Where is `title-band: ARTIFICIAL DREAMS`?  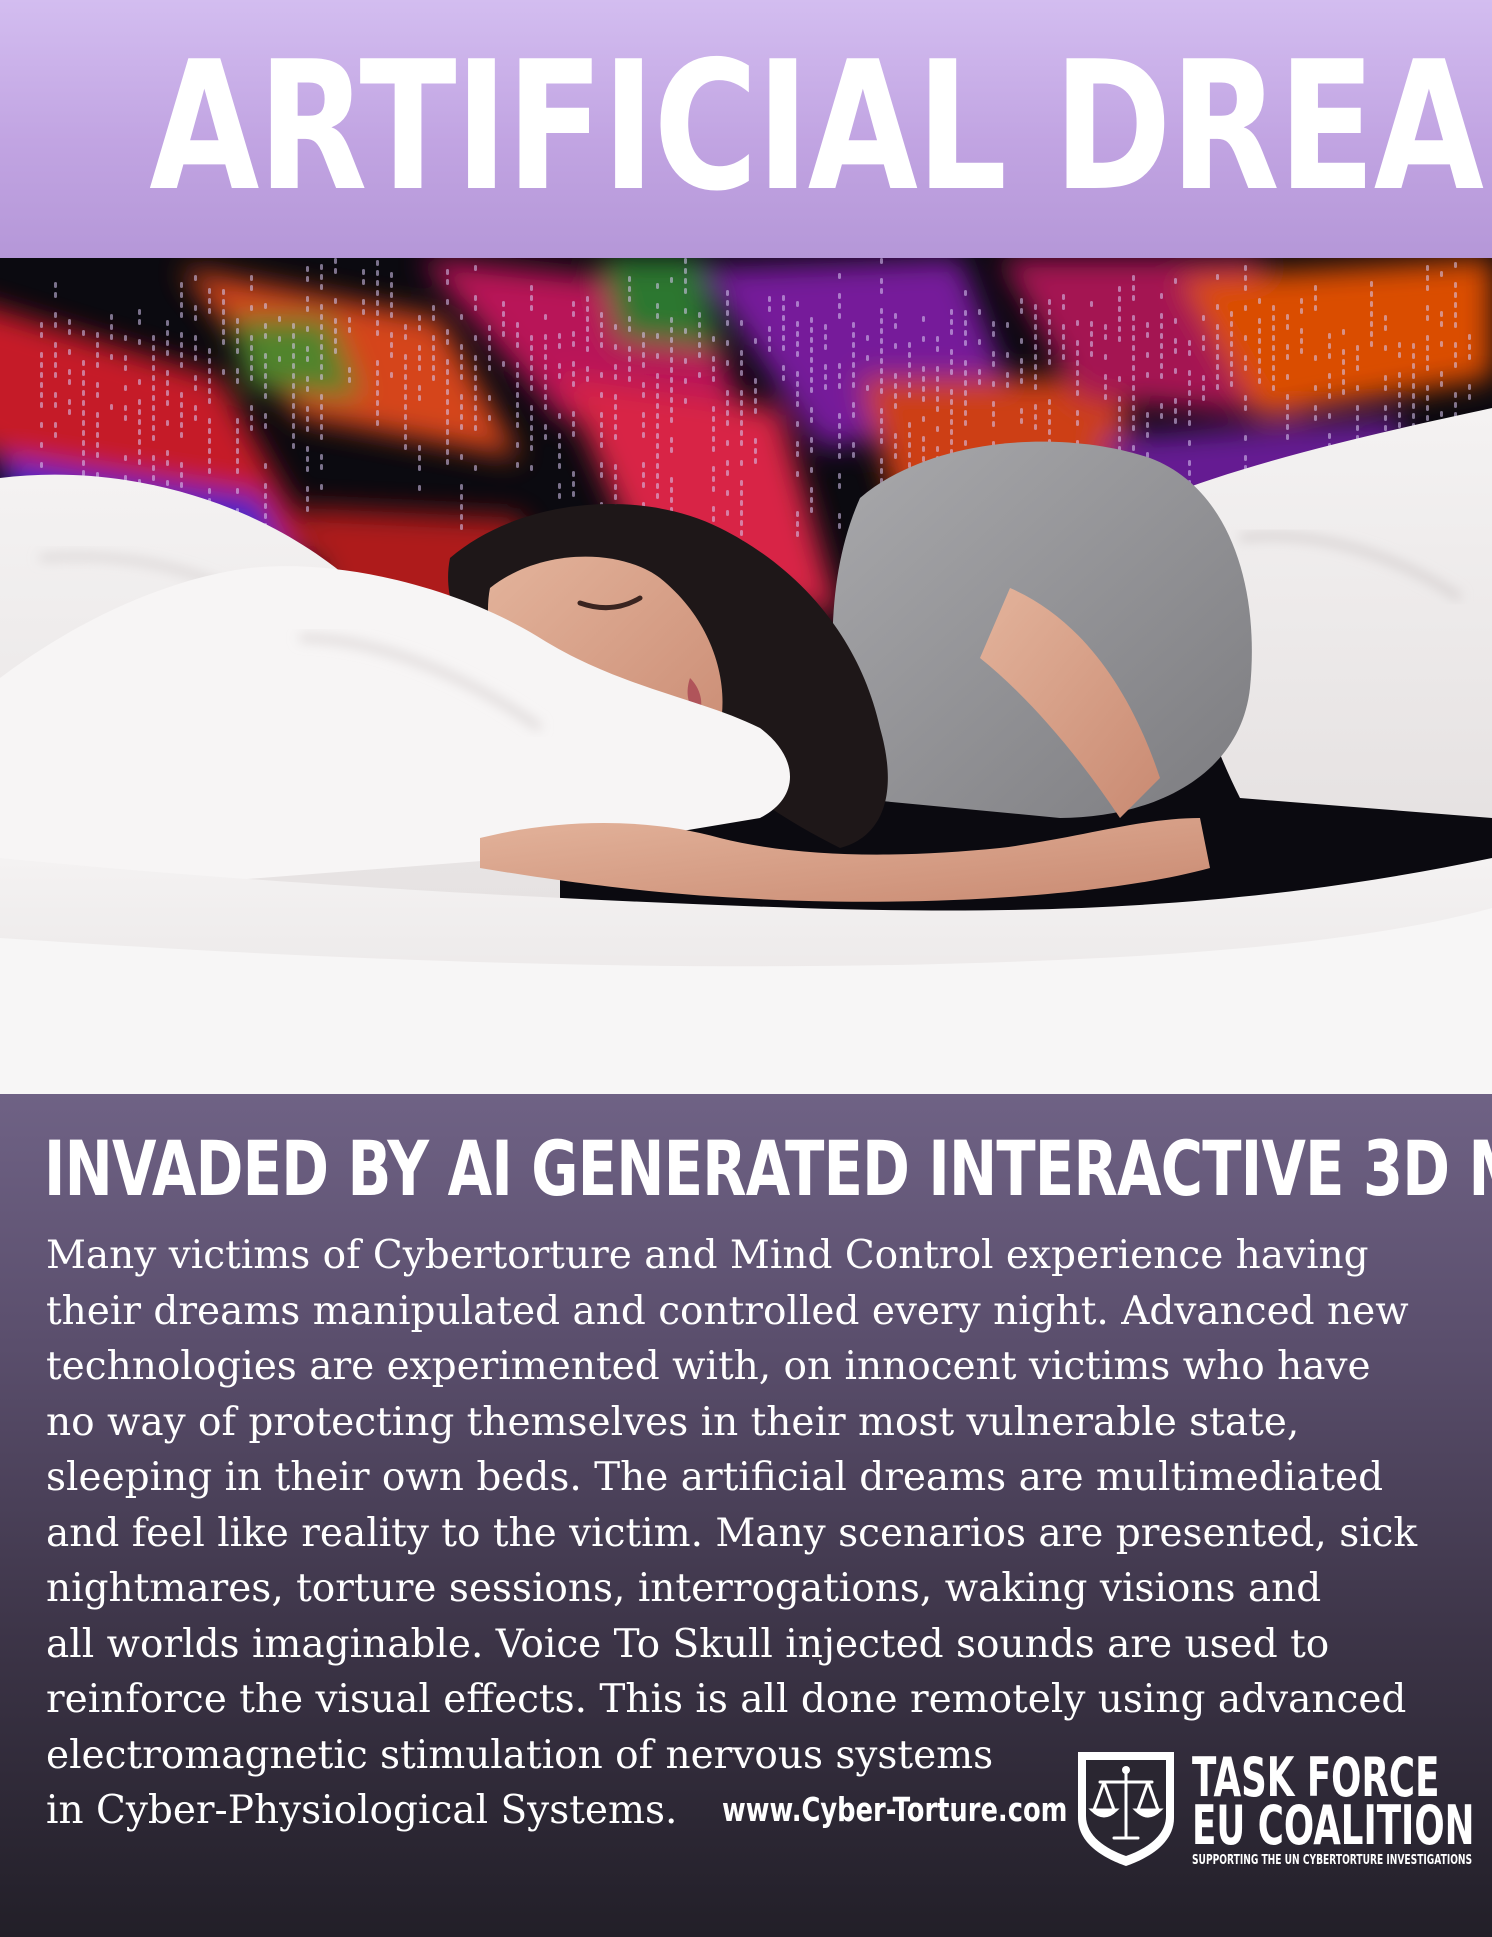
title-band: ARTIFICIAL DREAMS is located at coordinates (746, 129).